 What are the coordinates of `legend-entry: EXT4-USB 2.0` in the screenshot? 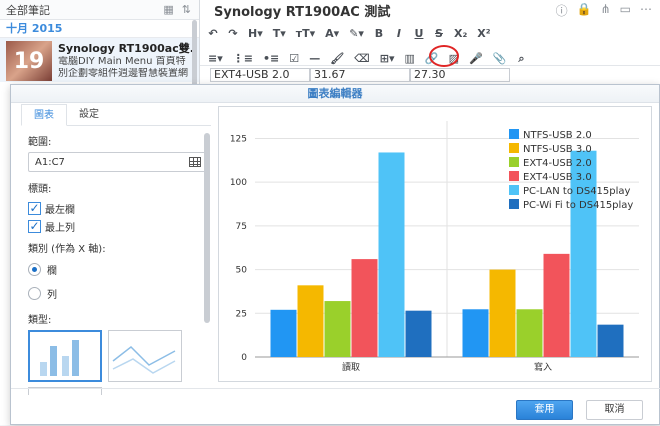 It's located at (557, 163).